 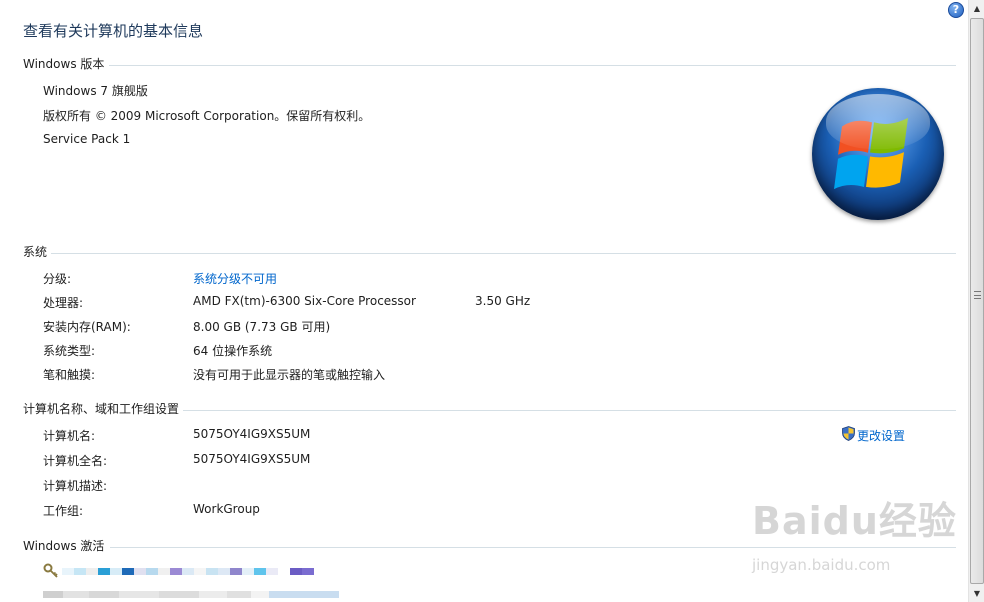 I want to click on pen-touch-label: 笔和触摸:, so click(x=69, y=375).